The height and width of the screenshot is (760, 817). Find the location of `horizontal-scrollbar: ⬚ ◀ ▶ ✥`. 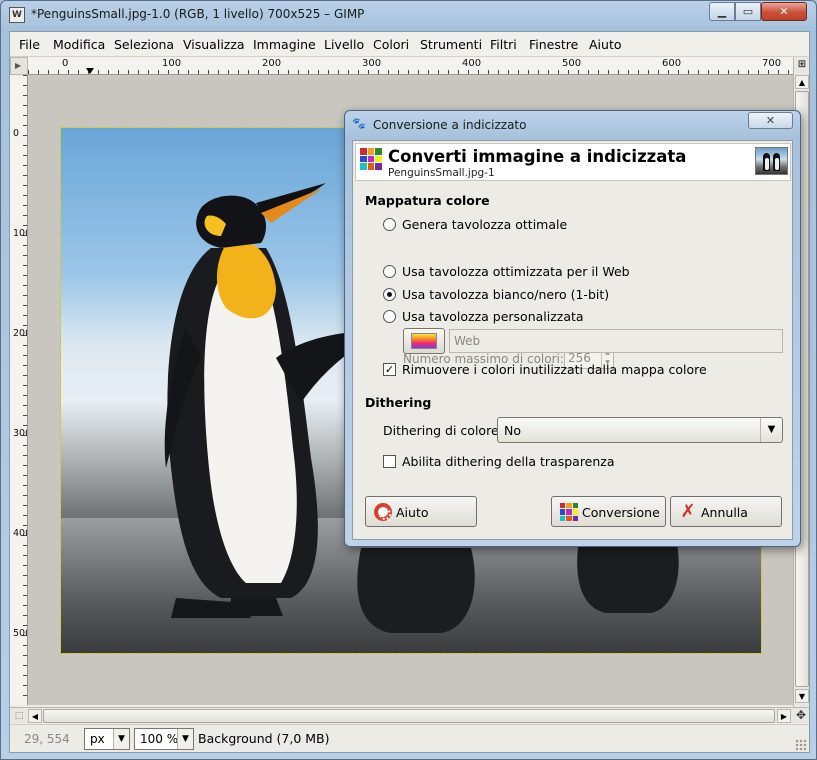

horizontal-scrollbar: ⬚ ◀ ▶ ✥ is located at coordinates (409, 715).